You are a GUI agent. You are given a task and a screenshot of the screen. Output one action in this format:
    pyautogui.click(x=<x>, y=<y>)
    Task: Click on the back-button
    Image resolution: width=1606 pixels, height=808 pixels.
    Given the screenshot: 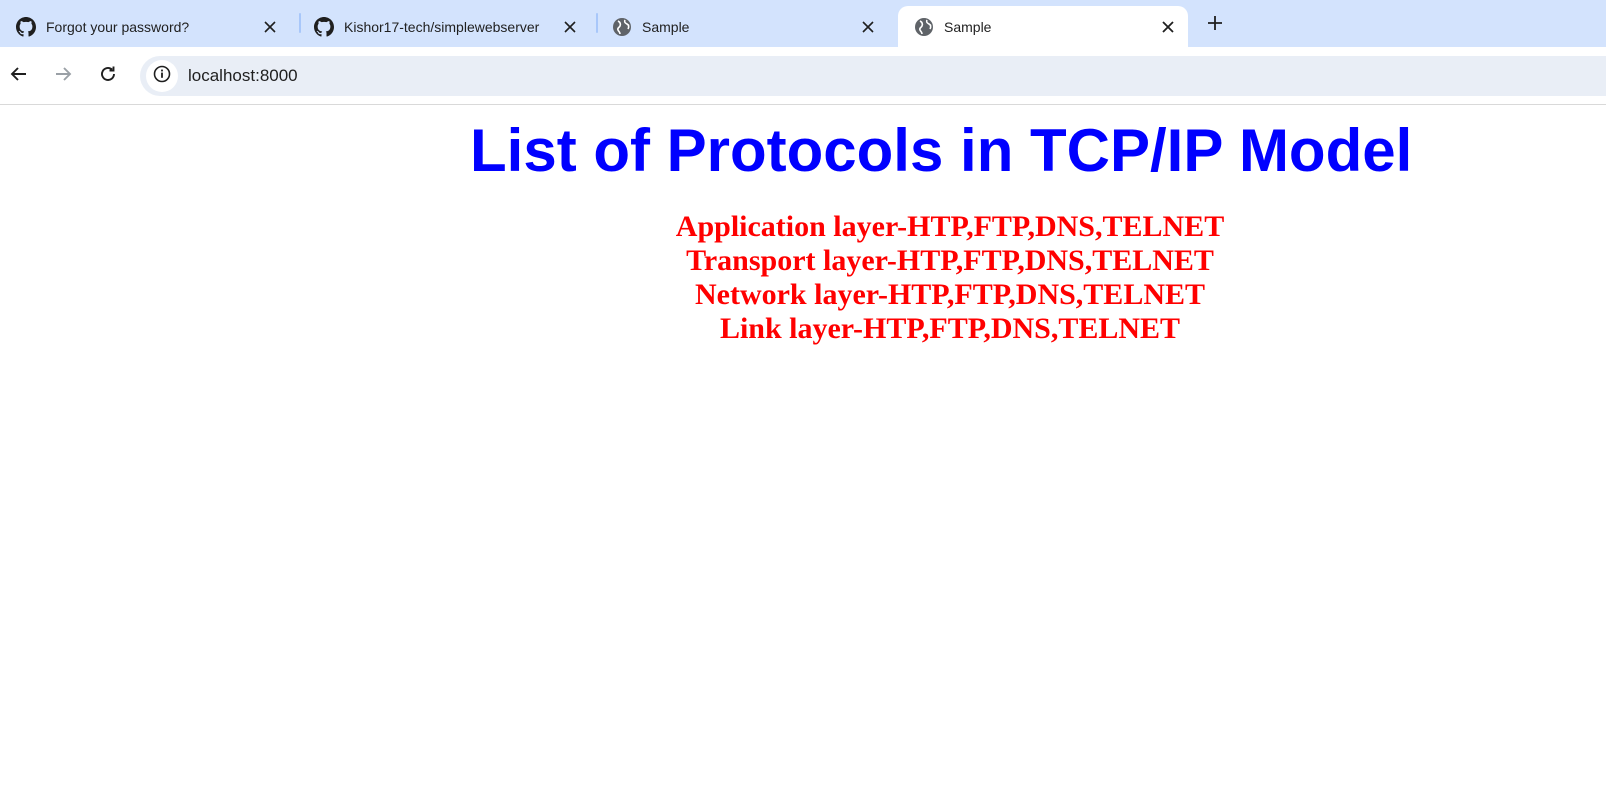 What is the action you would take?
    pyautogui.click(x=19, y=76)
    